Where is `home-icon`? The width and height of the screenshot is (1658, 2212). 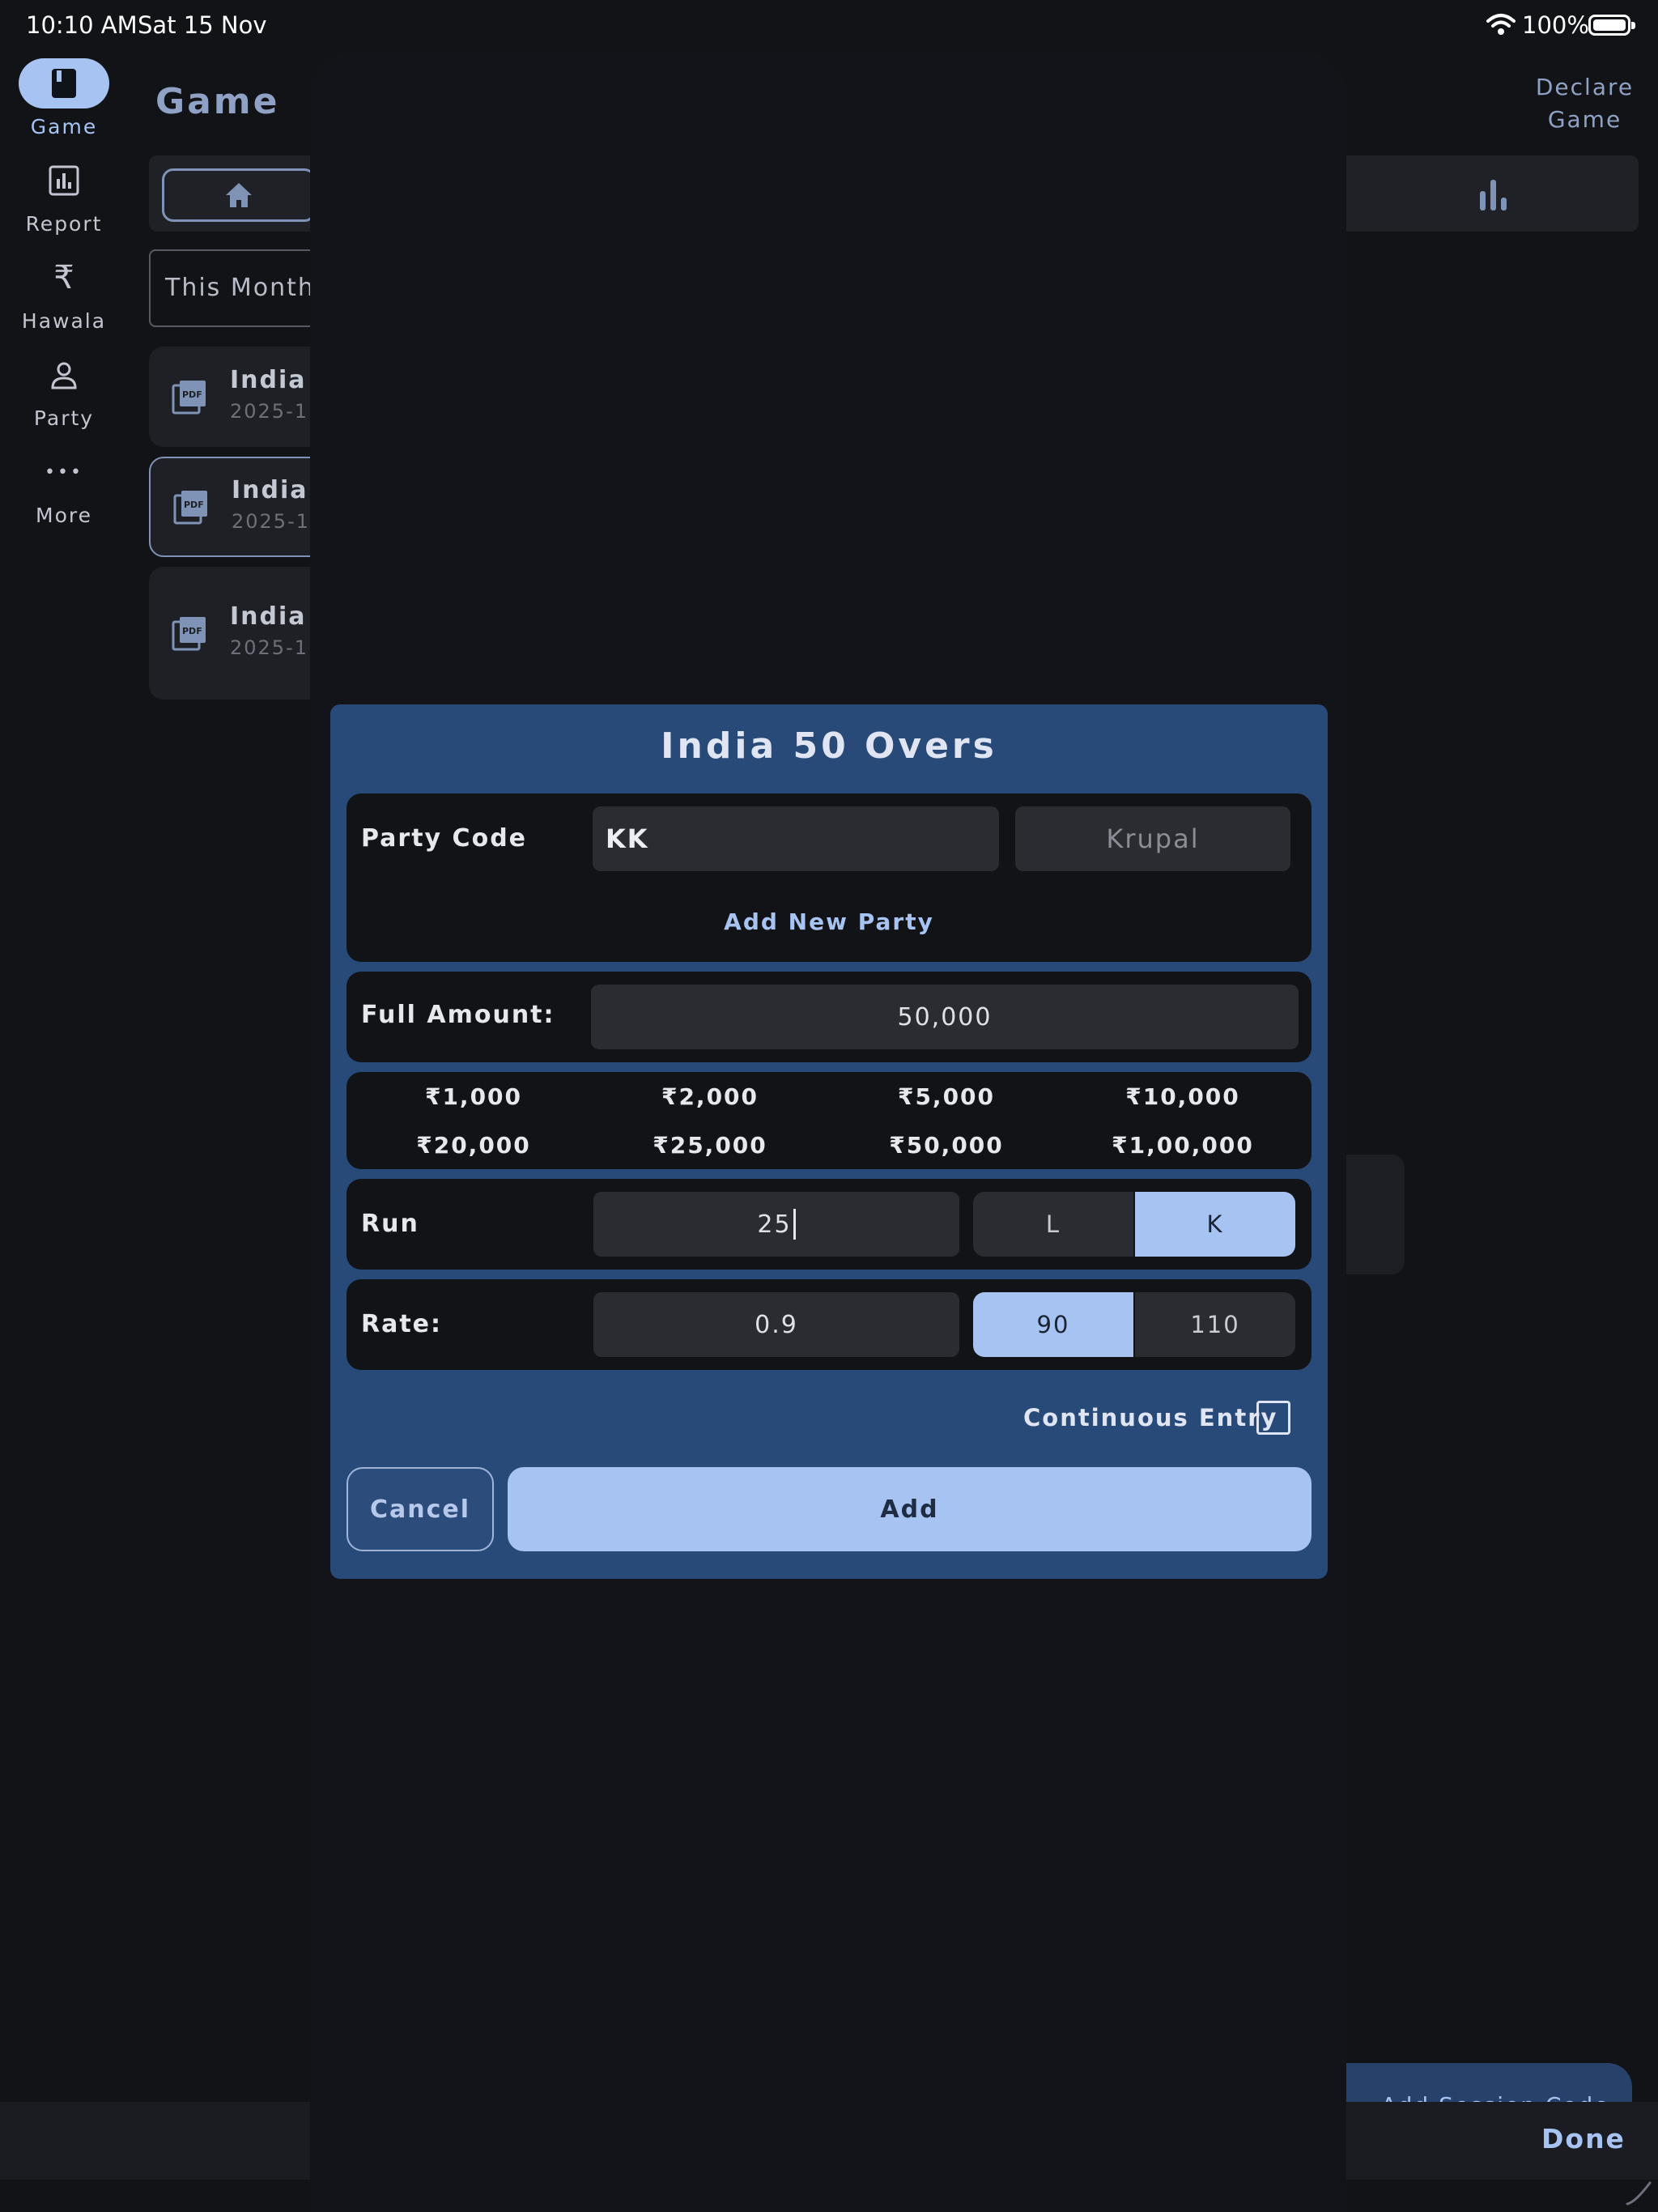 home-icon is located at coordinates (239, 195).